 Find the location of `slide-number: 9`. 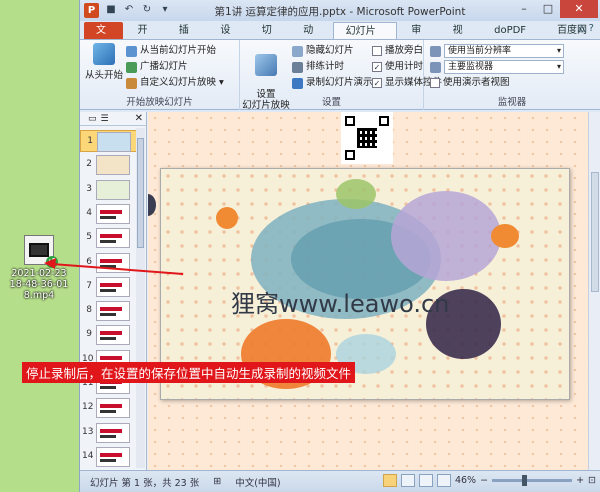

slide-number: 9 is located at coordinates (89, 334).